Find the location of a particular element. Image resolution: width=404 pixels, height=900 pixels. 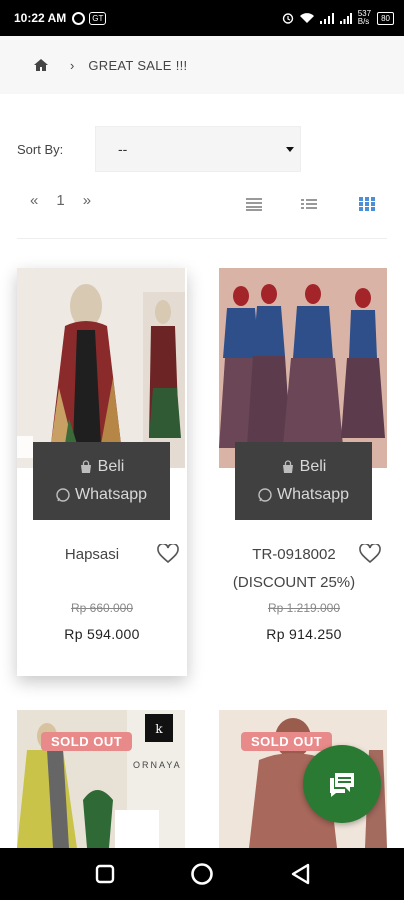

chat-icon is located at coordinates (342, 785).